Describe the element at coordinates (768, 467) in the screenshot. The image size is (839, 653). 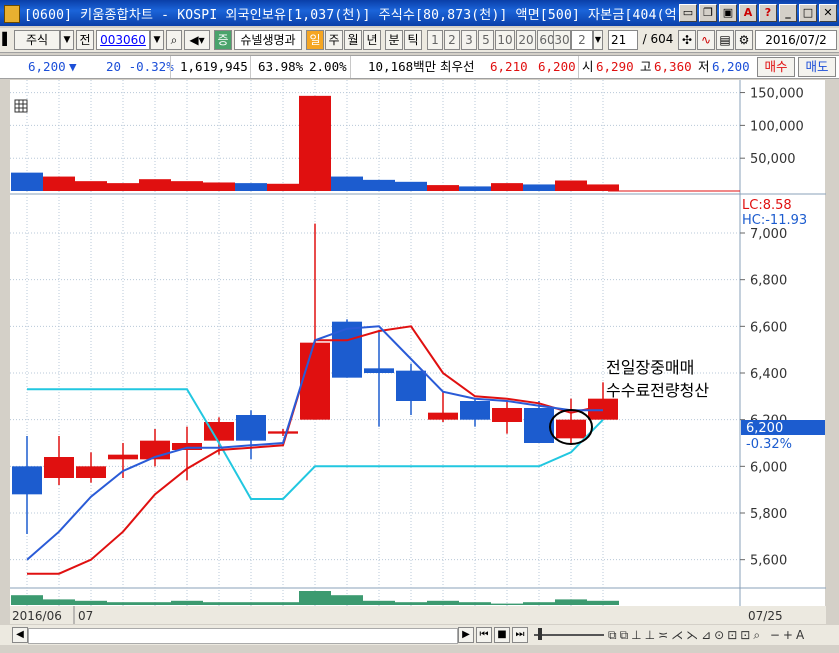
I see `y-tick-label: 6,000` at that location.